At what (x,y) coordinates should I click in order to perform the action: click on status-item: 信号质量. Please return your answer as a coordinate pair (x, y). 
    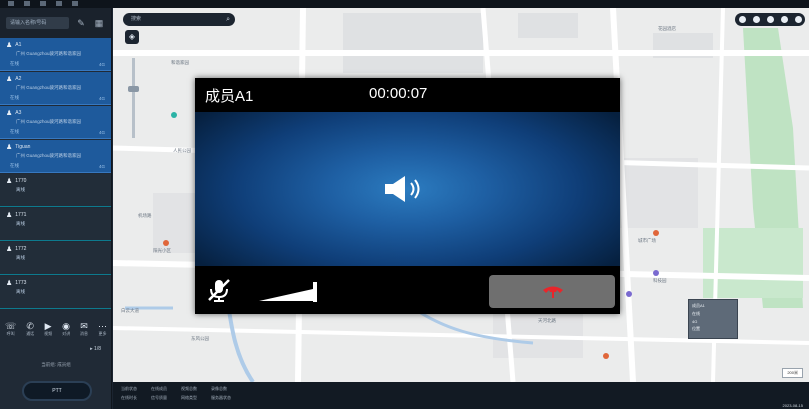
    Looking at the image, I should click on (159, 397).